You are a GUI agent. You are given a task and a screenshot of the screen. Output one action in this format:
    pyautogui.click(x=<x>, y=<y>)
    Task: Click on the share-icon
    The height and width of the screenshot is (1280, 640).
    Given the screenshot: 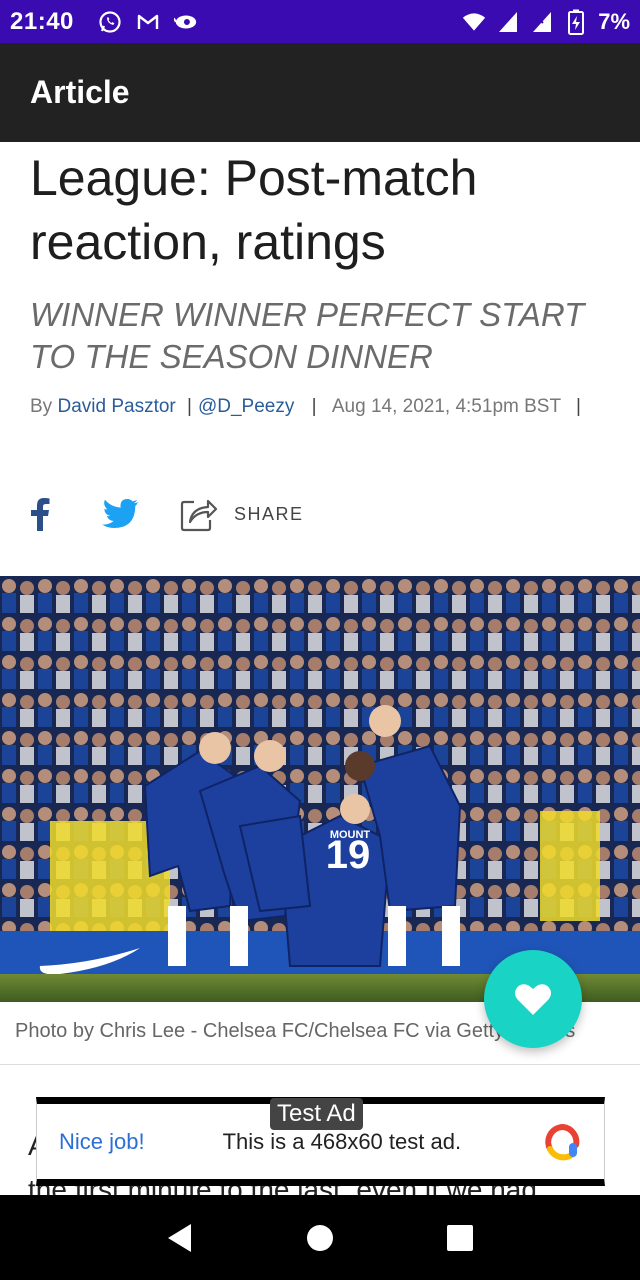 What is the action you would take?
    pyautogui.click(x=199, y=515)
    